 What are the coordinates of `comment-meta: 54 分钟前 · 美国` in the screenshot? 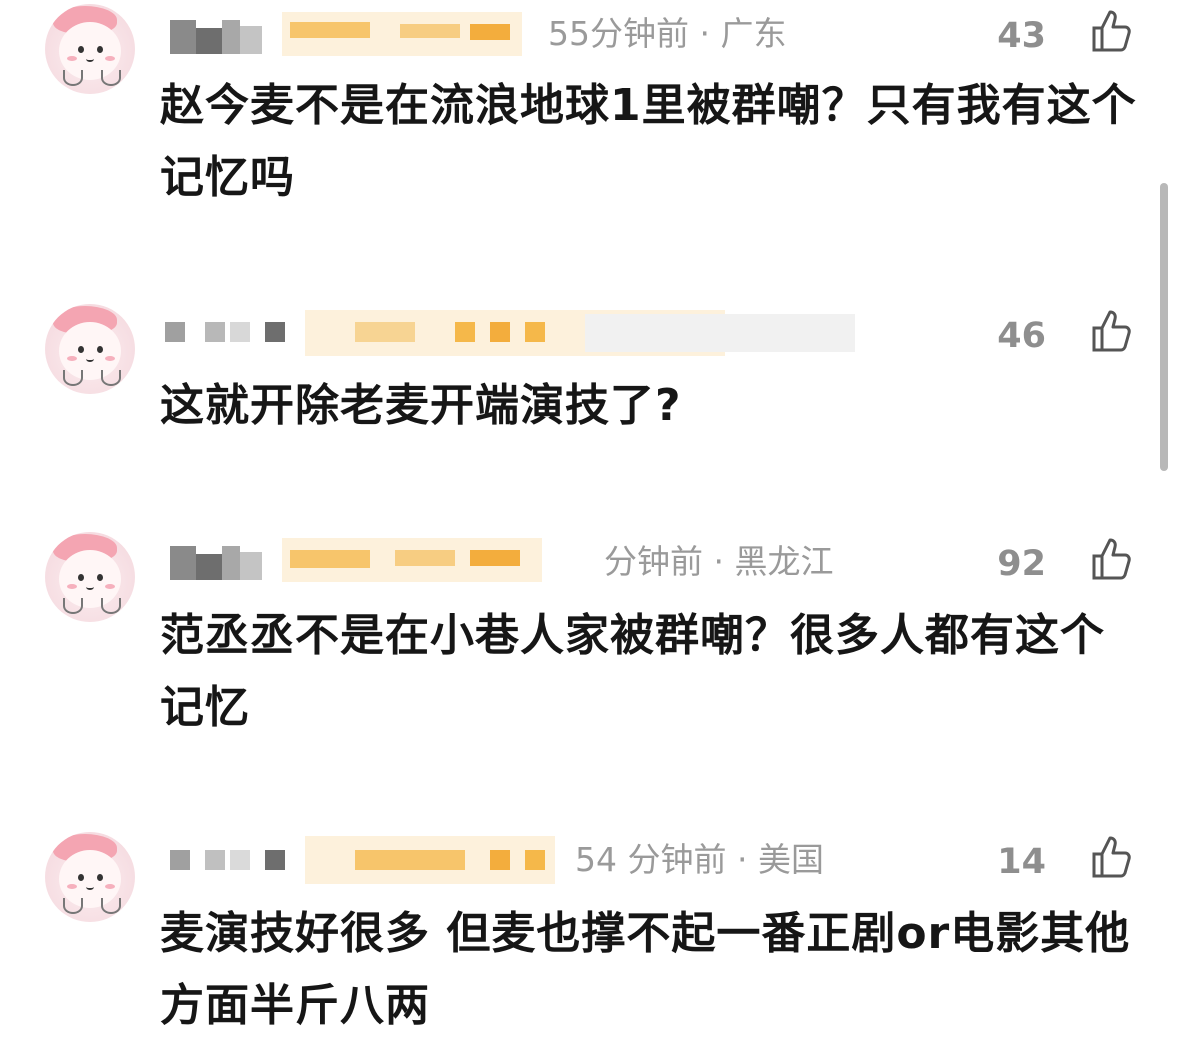 It's located at (699, 859).